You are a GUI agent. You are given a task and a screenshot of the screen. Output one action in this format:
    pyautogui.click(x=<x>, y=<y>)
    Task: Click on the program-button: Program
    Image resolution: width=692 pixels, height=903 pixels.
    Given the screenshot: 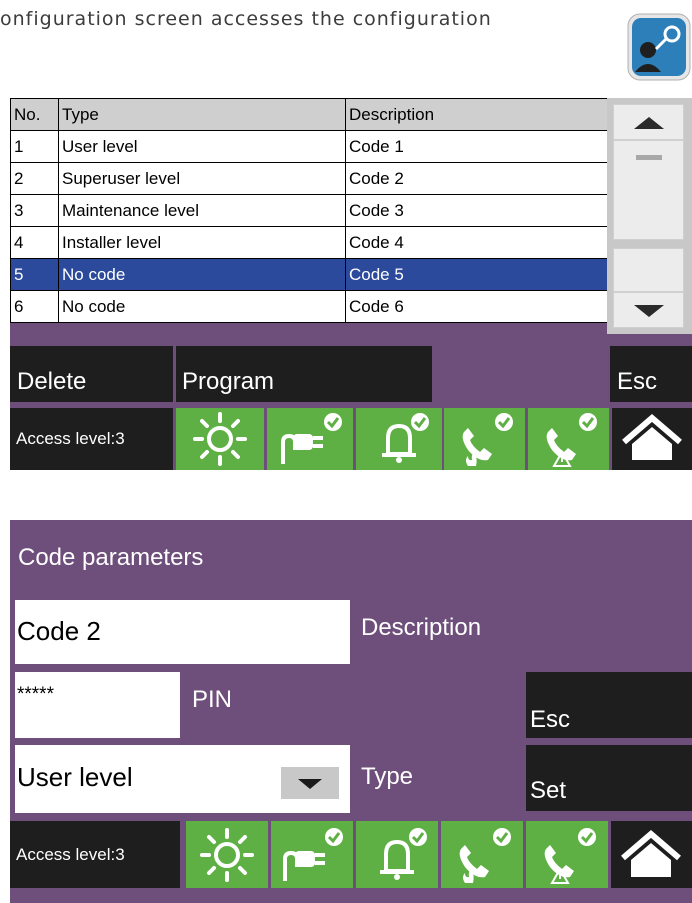 What is the action you would take?
    pyautogui.click(x=304, y=374)
    